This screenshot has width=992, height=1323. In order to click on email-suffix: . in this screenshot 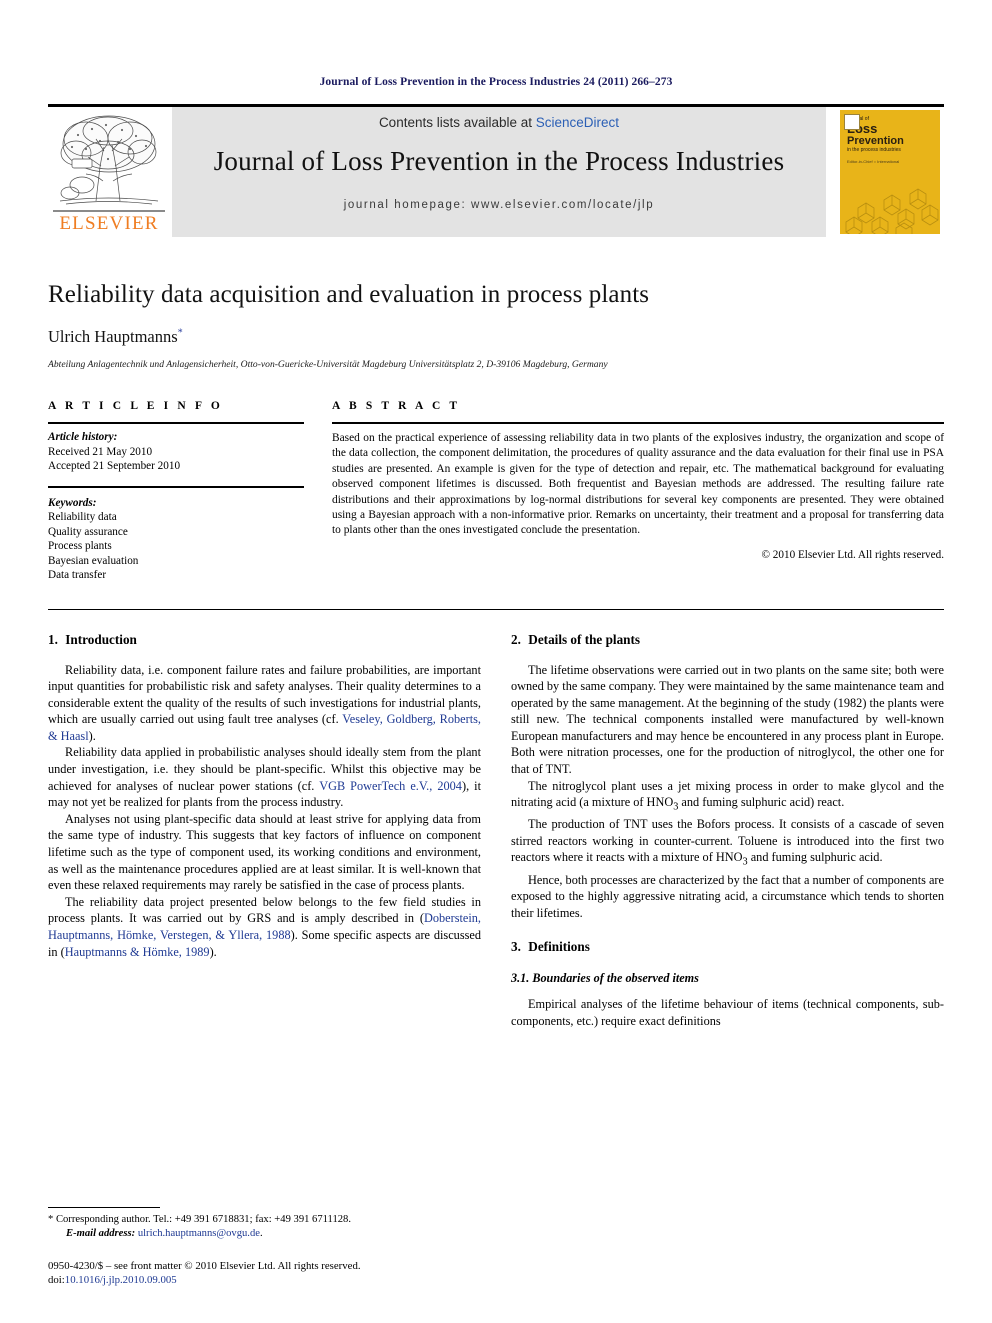, I will do `click(261, 1233)`.